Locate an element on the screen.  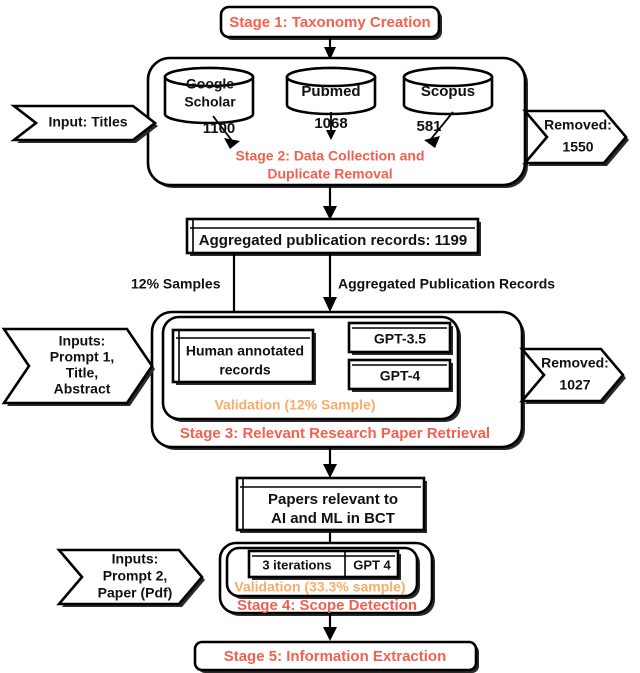
removed-stage2-node: Removed: 1550 is located at coordinates (575, 137).